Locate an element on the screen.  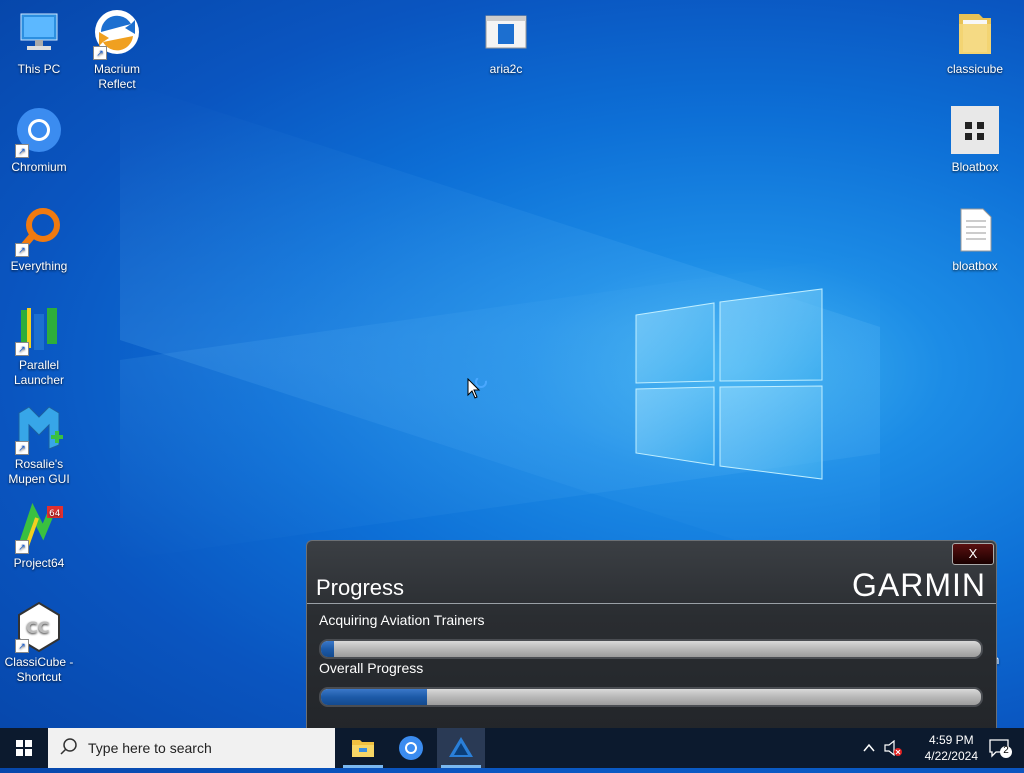
desktop-icon-parallel-launcher: ↗ Parallel Launcher is located at coordinates (39, 346).